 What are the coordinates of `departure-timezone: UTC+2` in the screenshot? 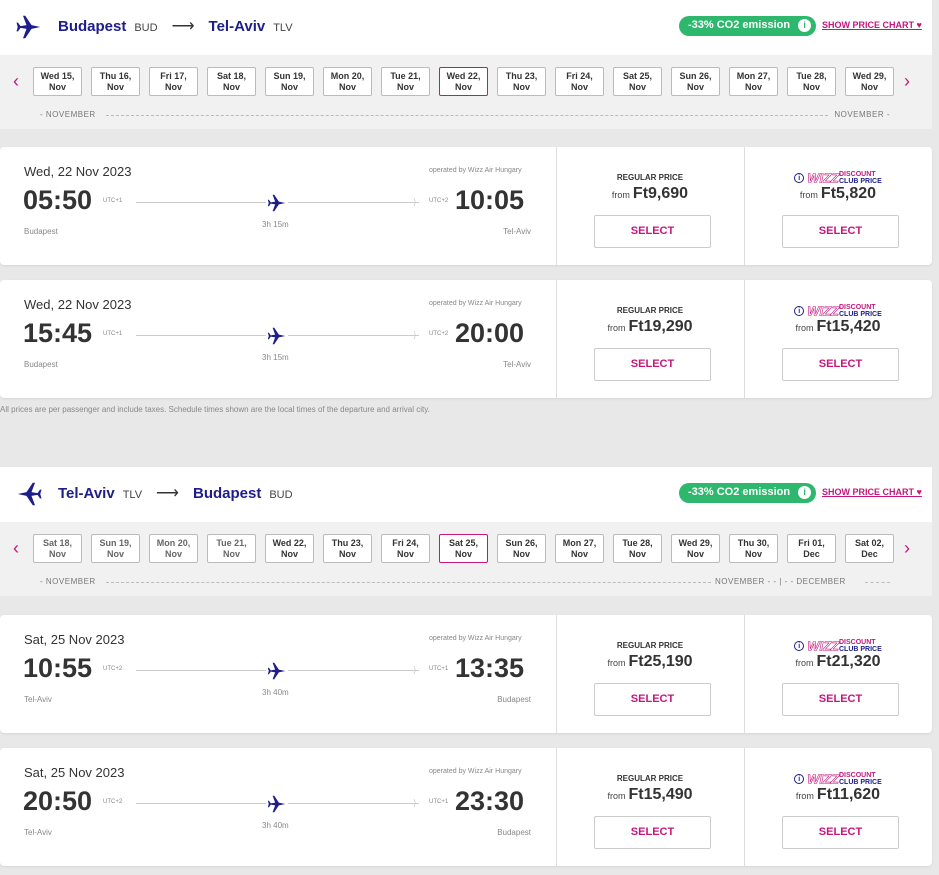 It's located at (113, 669).